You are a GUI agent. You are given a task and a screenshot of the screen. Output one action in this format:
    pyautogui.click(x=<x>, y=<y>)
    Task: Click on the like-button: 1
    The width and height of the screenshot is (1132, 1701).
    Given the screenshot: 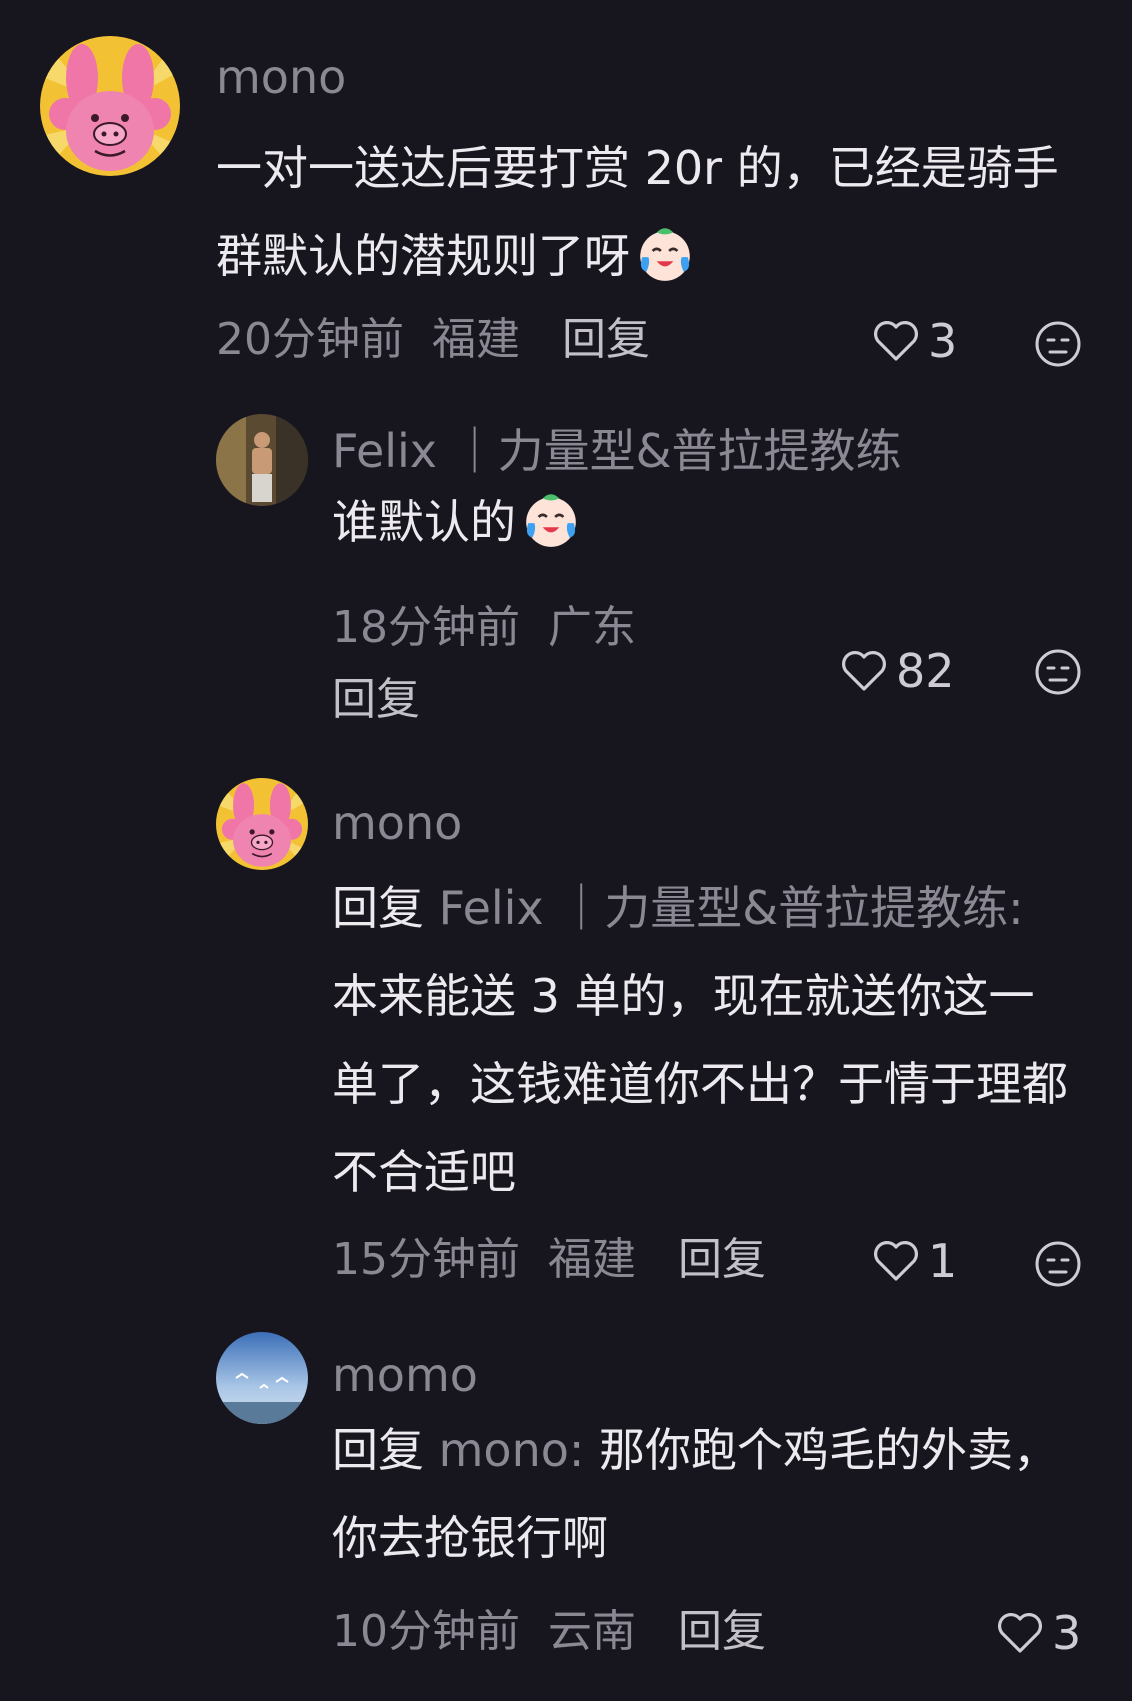 What is the action you would take?
    pyautogui.click(x=914, y=1261)
    